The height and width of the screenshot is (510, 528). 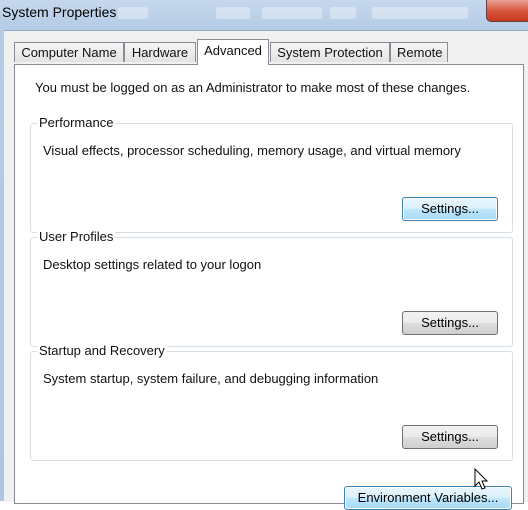 What do you see at coordinates (481, 479) in the screenshot?
I see `mouse-pointer-icon` at bounding box center [481, 479].